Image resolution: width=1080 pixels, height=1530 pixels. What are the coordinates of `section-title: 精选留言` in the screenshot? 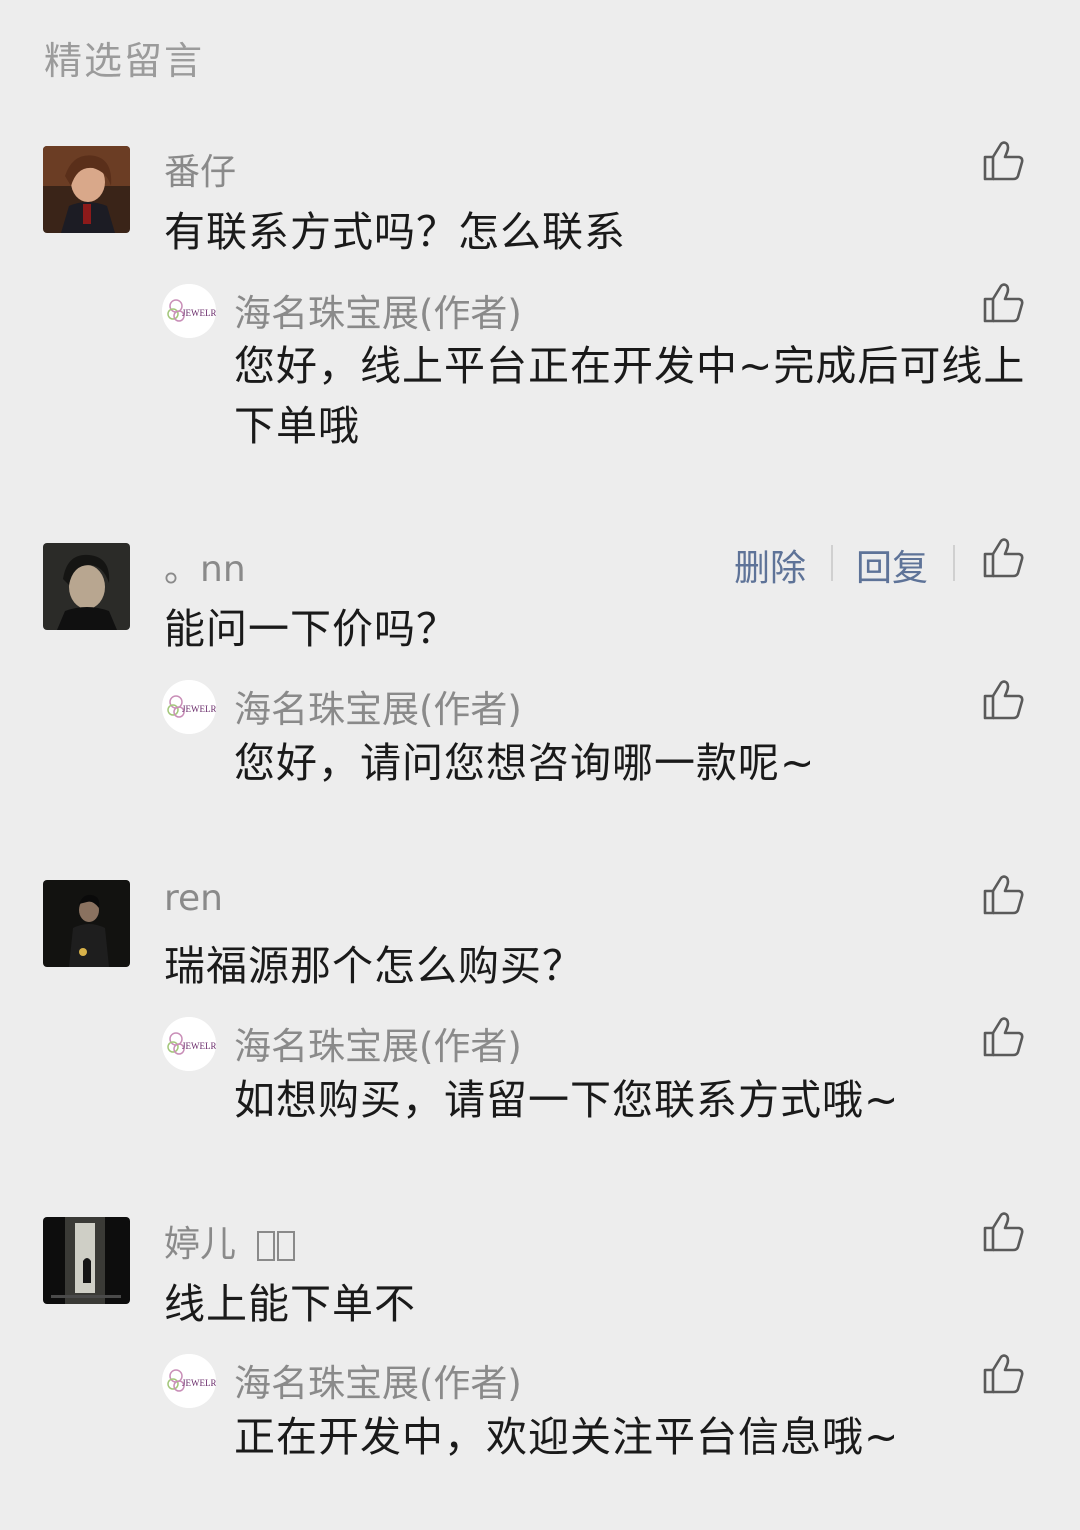 It's located at (124, 61).